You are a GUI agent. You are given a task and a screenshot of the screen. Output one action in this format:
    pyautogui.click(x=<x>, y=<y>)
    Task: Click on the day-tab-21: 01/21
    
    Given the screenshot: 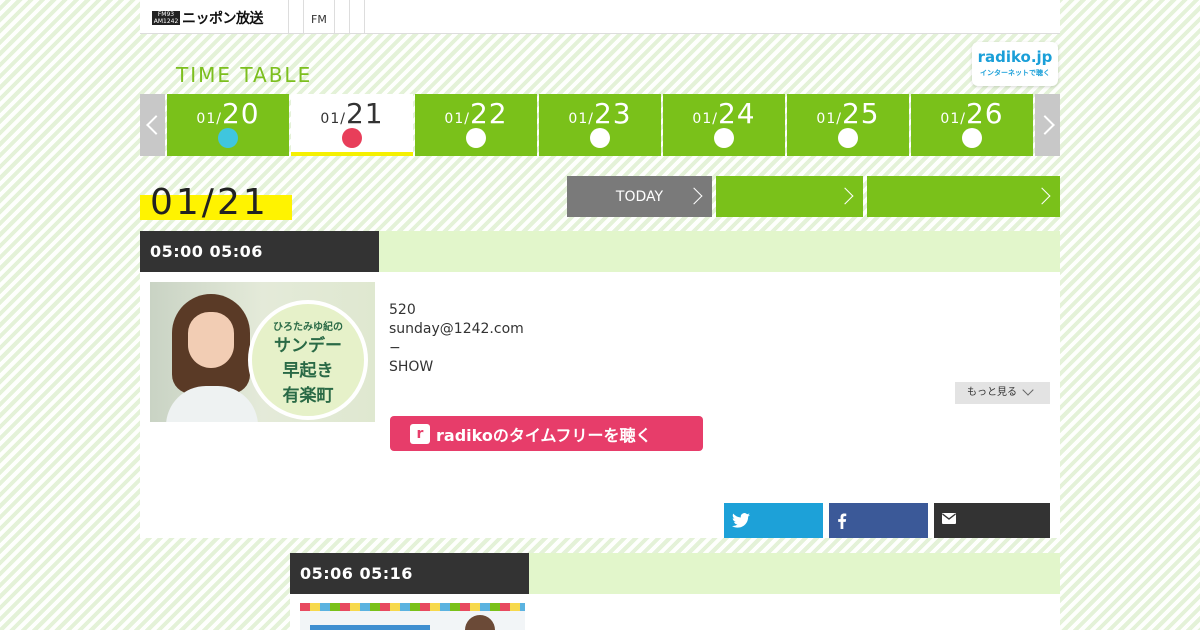 What is the action you would take?
    pyautogui.click(x=352, y=125)
    